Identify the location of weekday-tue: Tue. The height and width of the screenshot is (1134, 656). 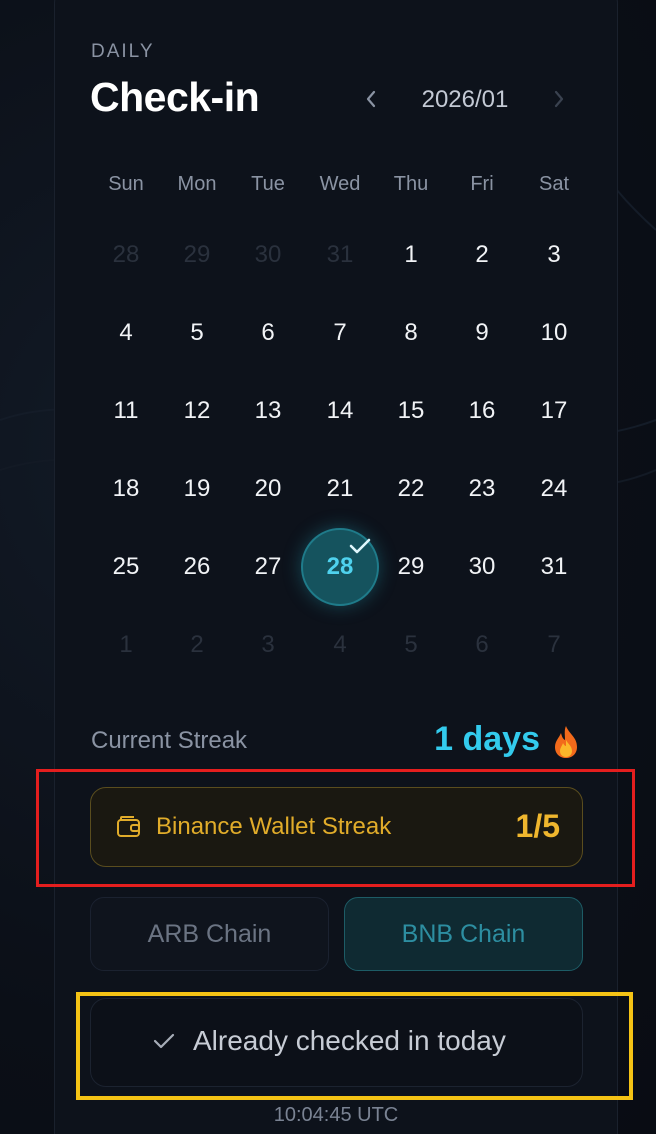
(268, 184).